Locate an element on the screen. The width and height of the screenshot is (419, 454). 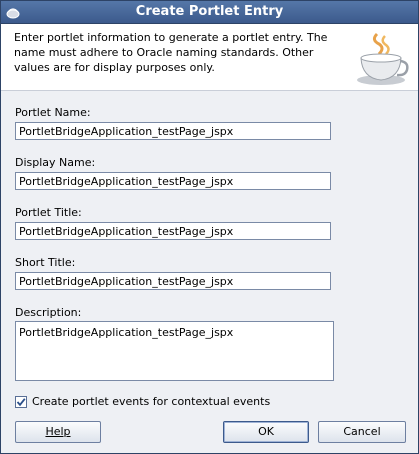
ok-button-label: OK is located at coordinates (266, 431).